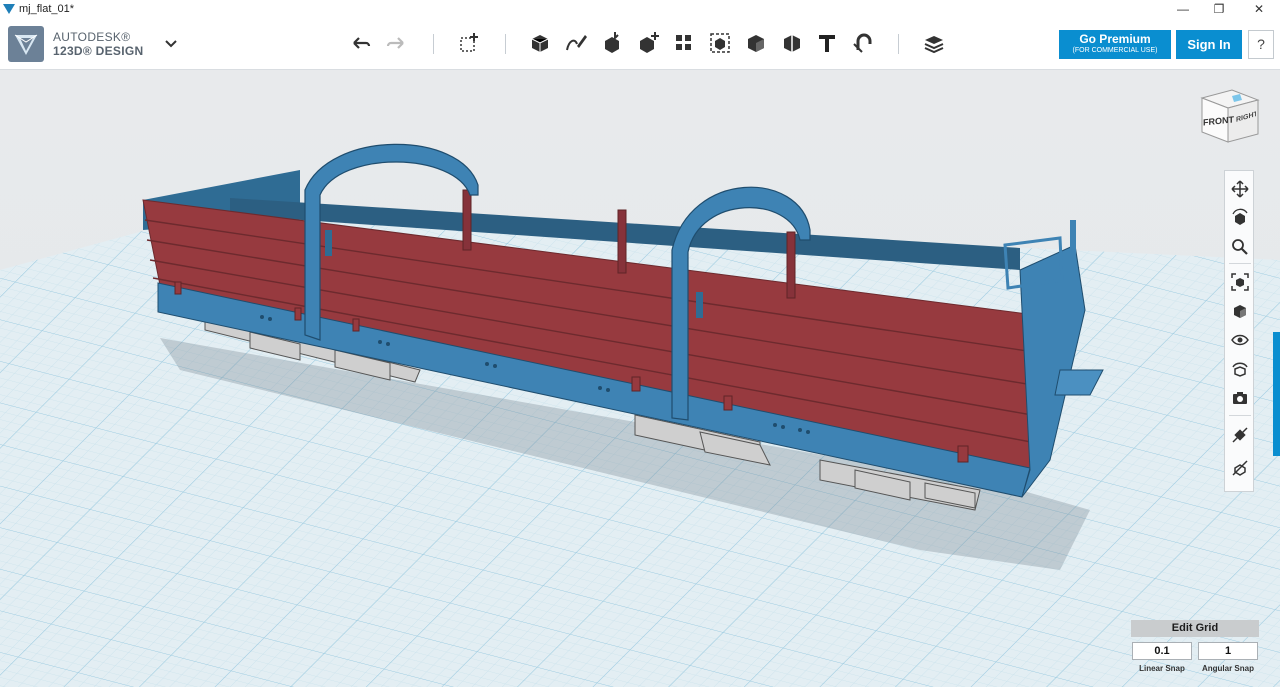 The height and width of the screenshot is (687, 1280). What do you see at coordinates (1240, 369) in the screenshot?
I see `materials-outline-icon` at bounding box center [1240, 369].